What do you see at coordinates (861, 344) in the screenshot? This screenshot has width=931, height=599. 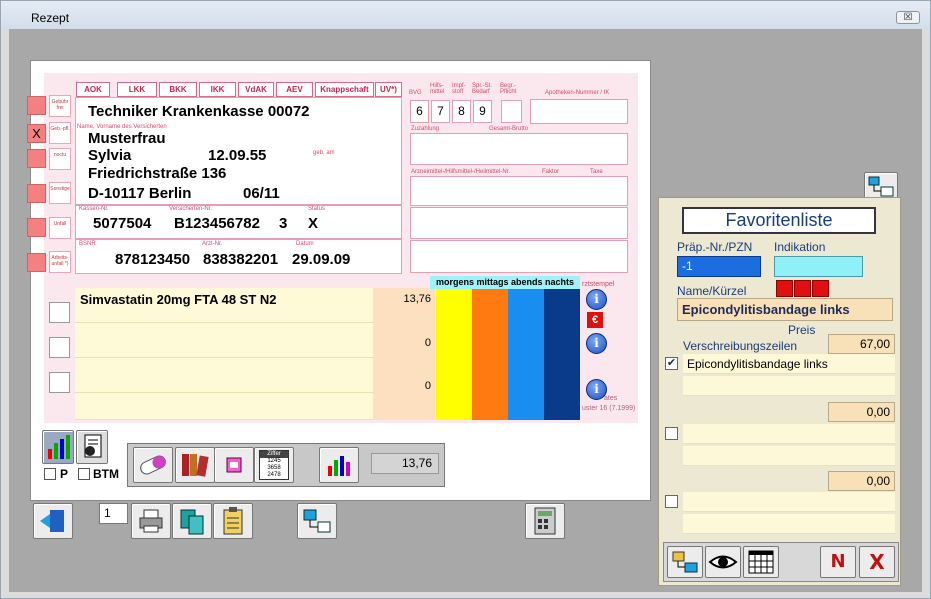 I see `preis-value: 67,00` at bounding box center [861, 344].